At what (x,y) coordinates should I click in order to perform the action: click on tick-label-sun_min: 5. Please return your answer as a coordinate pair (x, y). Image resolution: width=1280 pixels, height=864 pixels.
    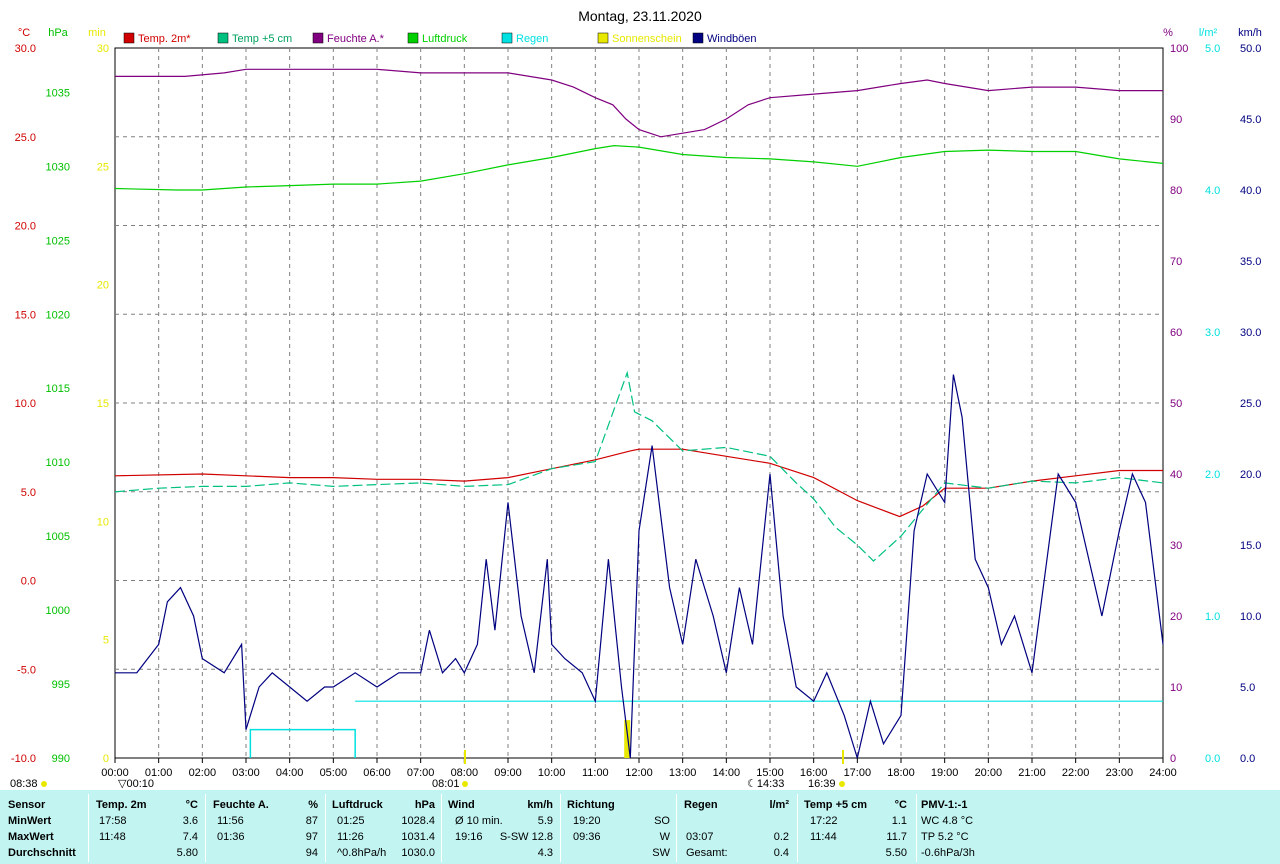
    Looking at the image, I should click on (106, 641).